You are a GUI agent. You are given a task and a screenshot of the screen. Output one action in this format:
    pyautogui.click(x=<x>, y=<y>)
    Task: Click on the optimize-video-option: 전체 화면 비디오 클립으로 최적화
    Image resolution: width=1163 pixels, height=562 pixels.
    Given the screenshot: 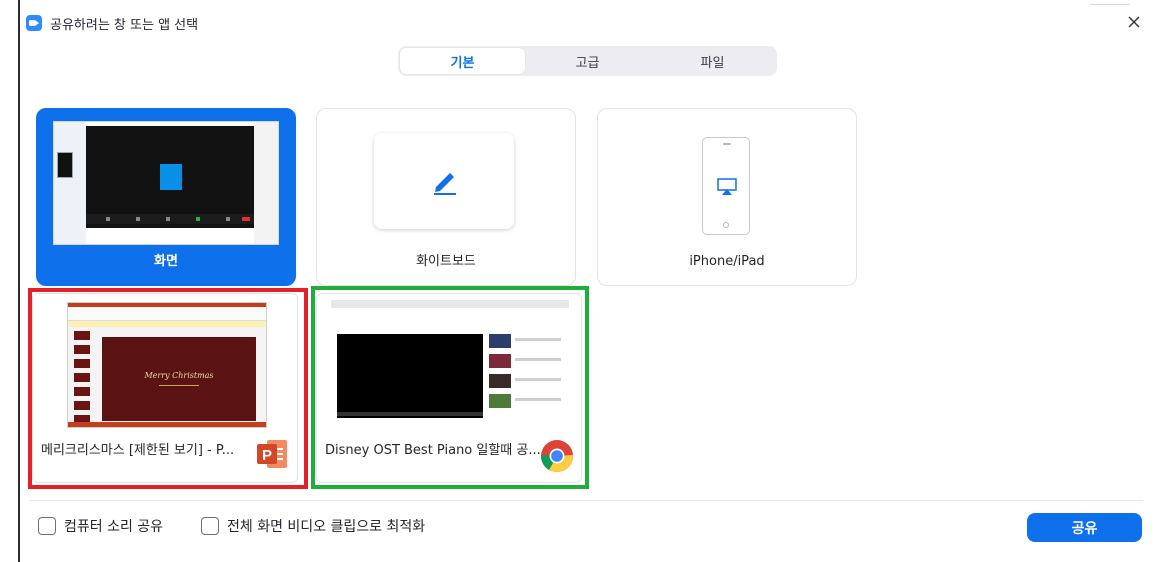 What is the action you would take?
    pyautogui.click(x=313, y=526)
    